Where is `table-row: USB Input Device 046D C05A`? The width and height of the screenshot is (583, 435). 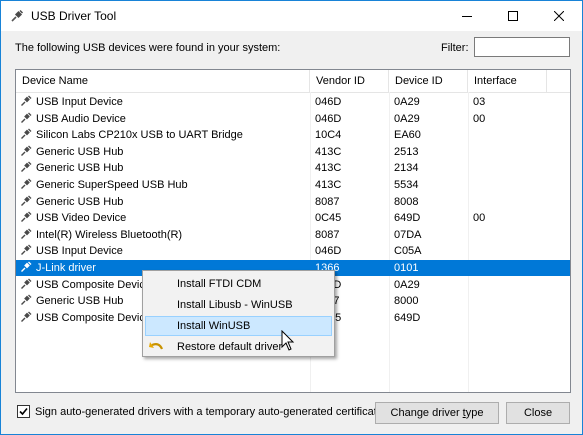 table-row: USB Input Device 046D C05A is located at coordinates (293, 251).